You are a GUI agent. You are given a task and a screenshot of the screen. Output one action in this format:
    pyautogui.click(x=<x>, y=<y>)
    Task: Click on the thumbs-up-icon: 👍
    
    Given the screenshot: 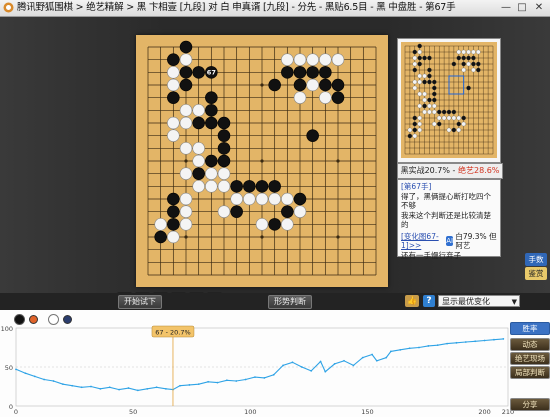 What is the action you would take?
    pyautogui.click(x=412, y=301)
    